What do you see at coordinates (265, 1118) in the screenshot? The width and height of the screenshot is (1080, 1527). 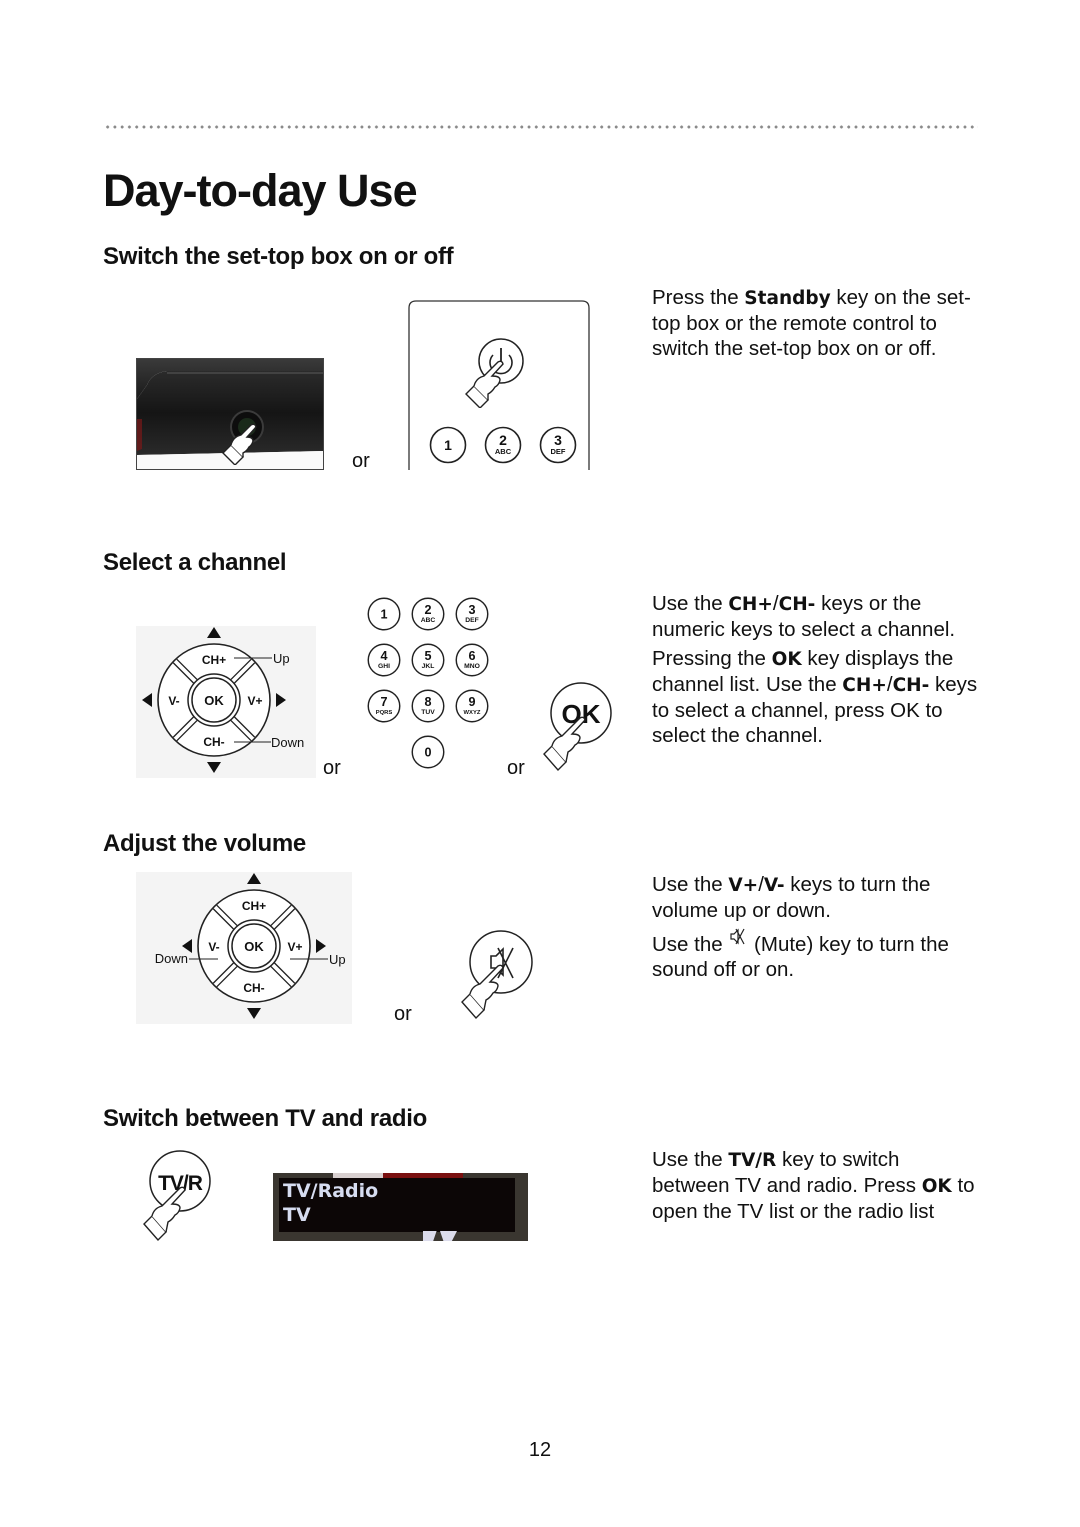 I see `section-heading-tv-radio: Switch between TV and radio` at bounding box center [265, 1118].